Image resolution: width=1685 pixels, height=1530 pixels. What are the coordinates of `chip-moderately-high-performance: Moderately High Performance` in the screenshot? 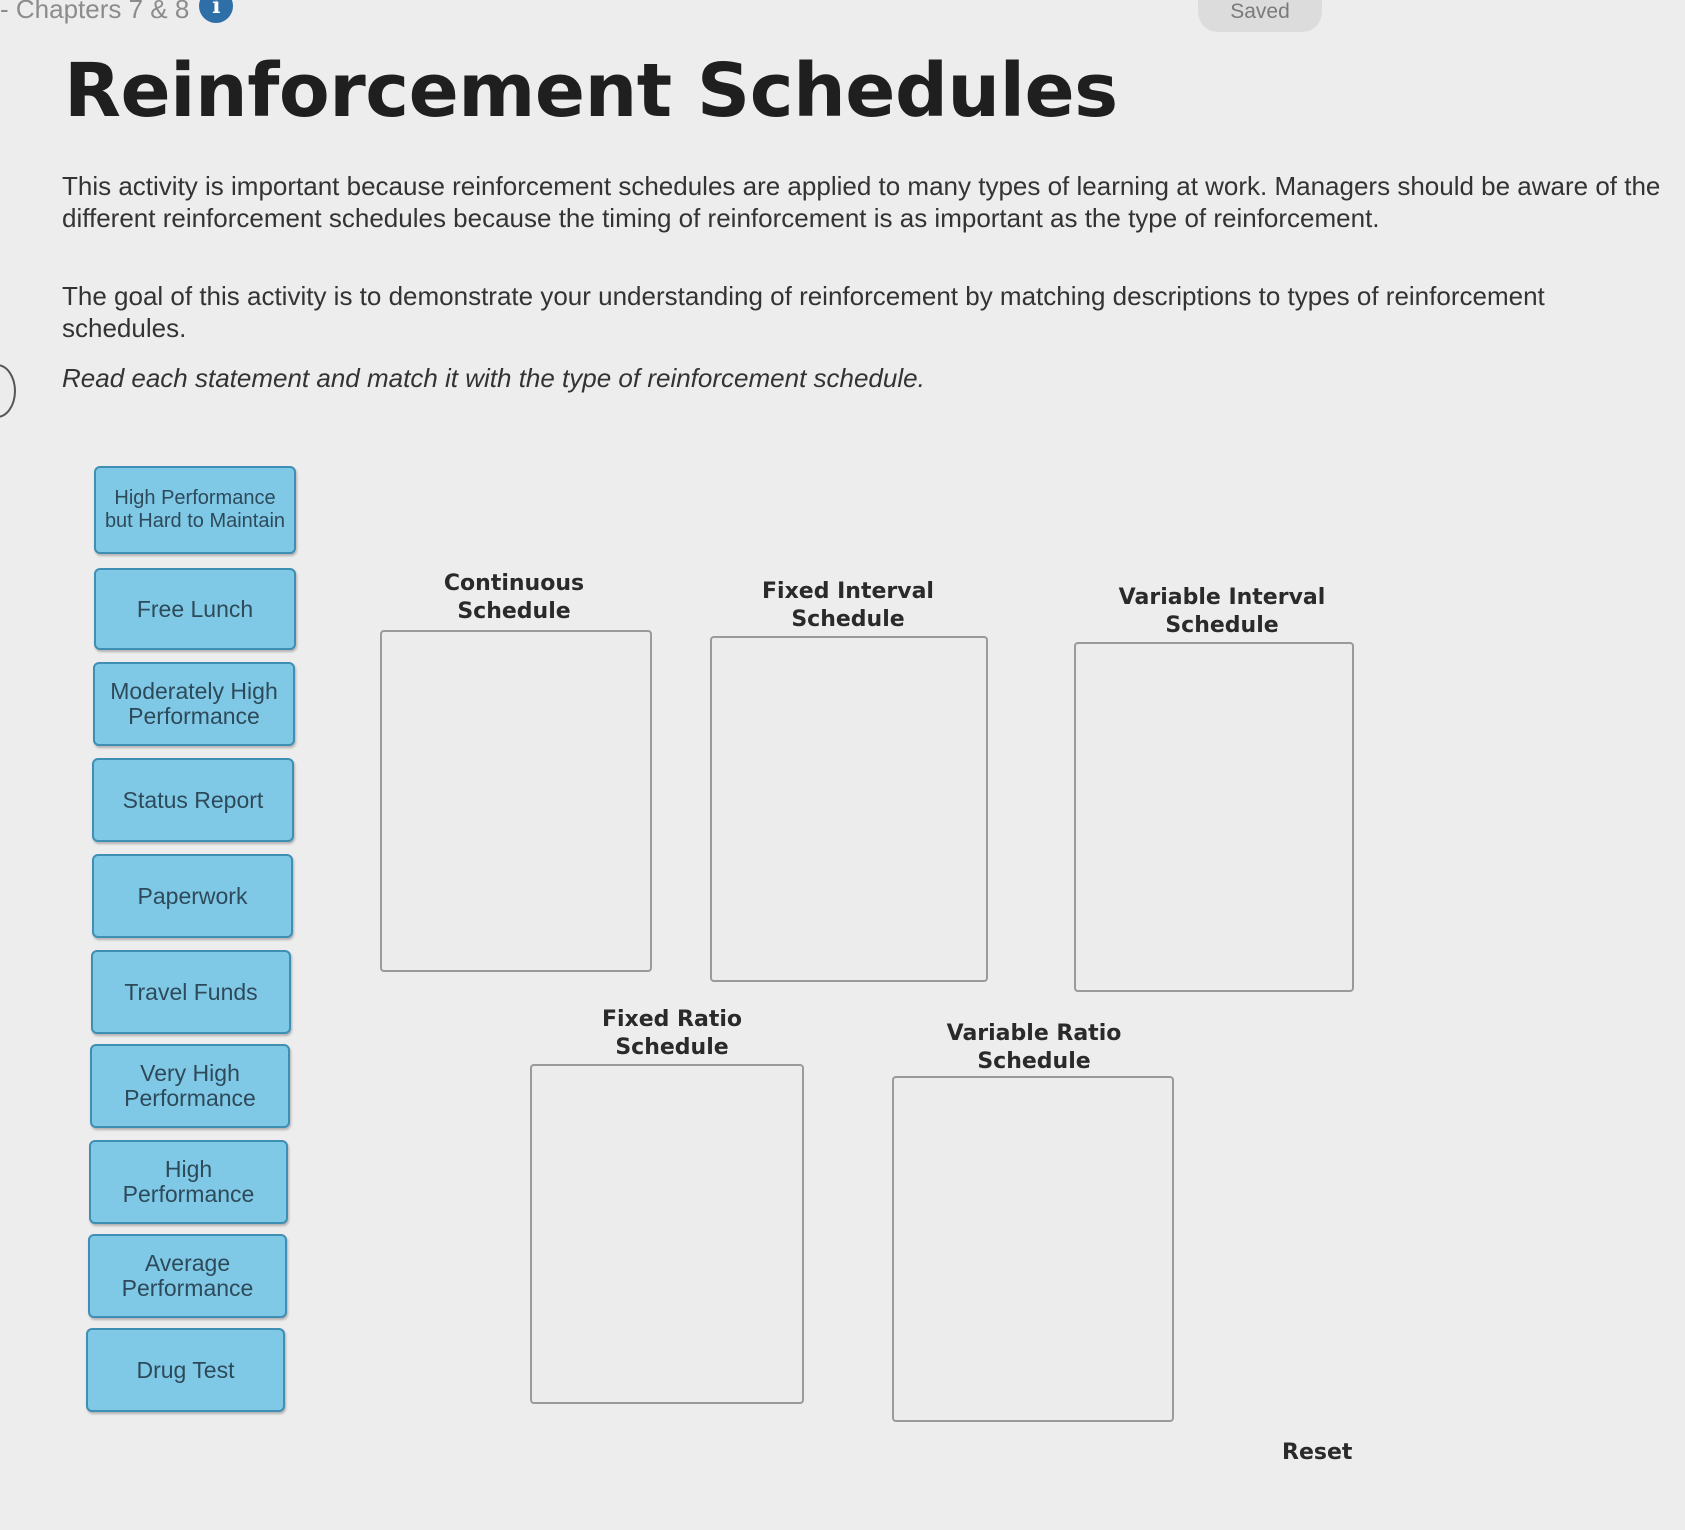 It's located at (194, 704).